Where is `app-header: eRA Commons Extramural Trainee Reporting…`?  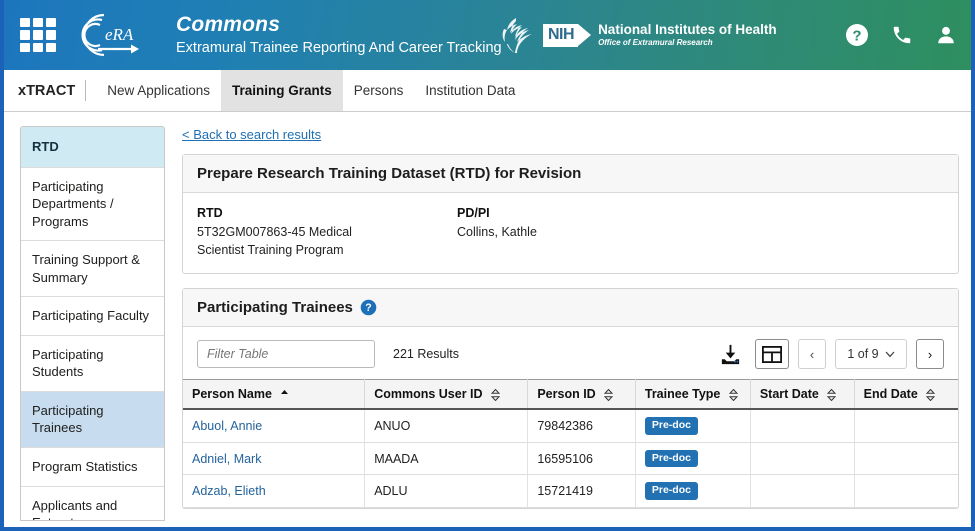 app-header: eRA Commons Extramural Trainee Reporting… is located at coordinates (487, 35).